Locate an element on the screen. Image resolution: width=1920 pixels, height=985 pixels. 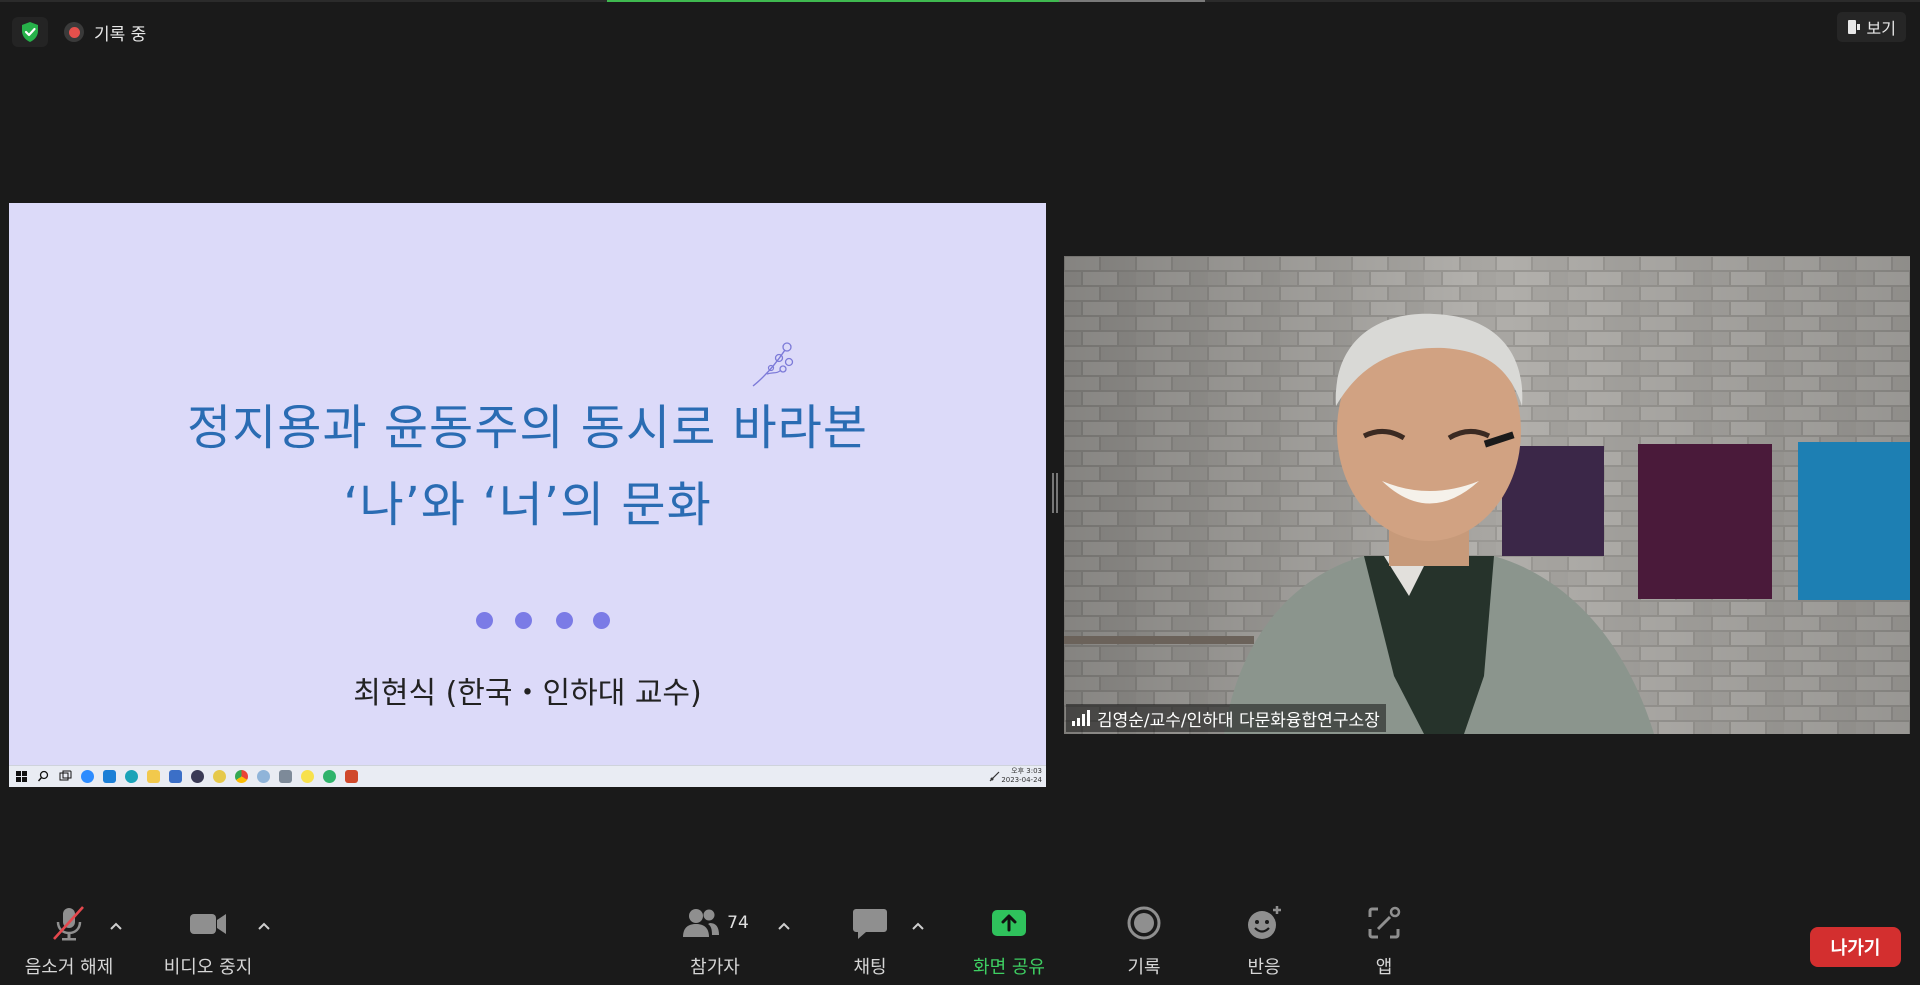
file-explorer-icon is located at coordinates (153, 776).